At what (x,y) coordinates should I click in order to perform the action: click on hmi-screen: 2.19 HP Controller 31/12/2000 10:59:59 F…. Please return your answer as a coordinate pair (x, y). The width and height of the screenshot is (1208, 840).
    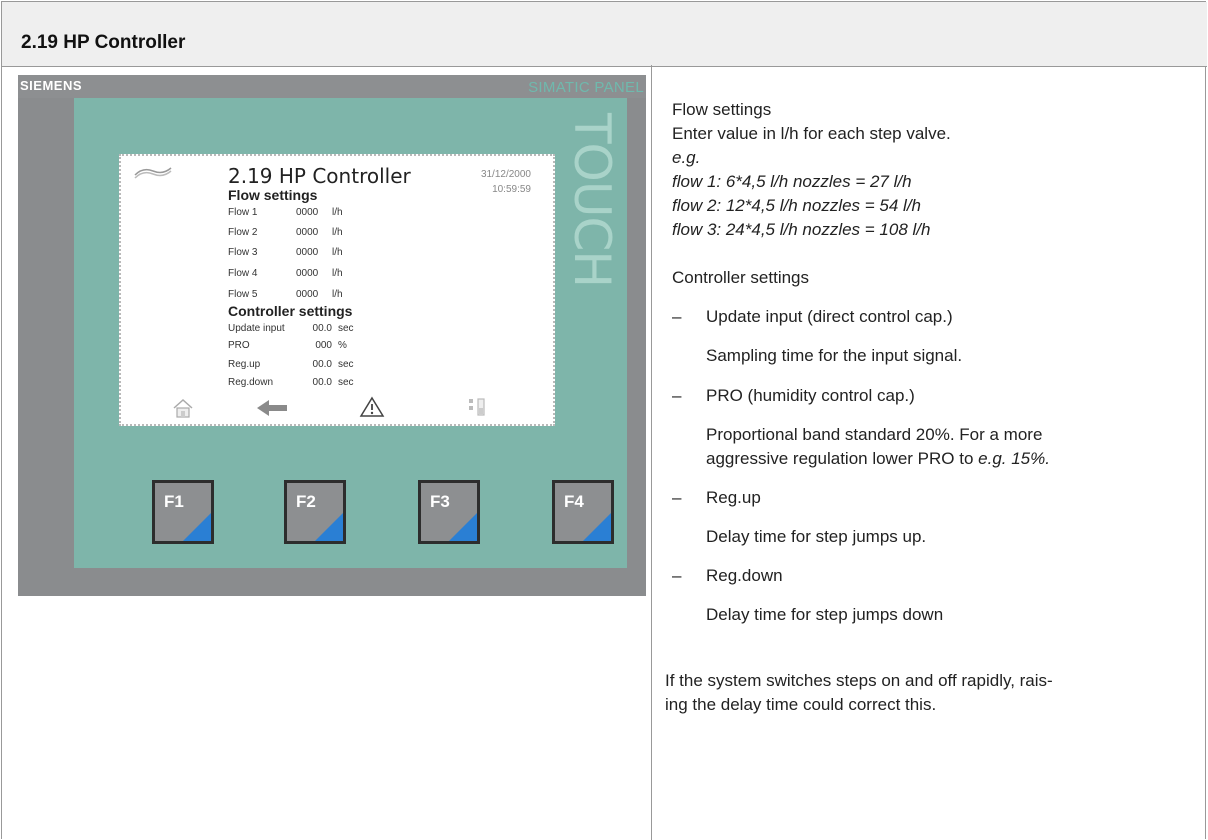
    Looking at the image, I should click on (337, 290).